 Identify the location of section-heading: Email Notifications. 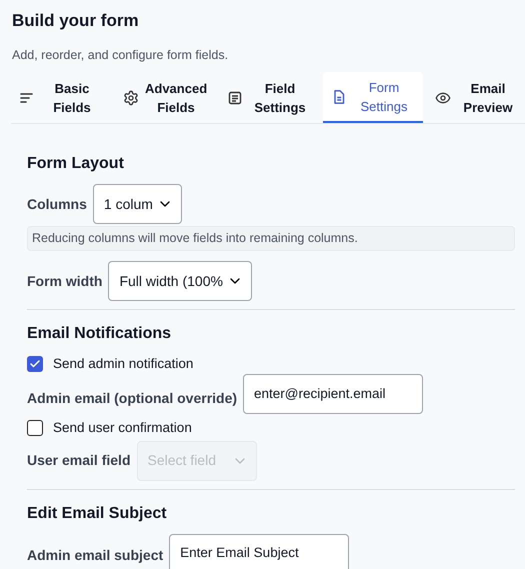
(99, 334).